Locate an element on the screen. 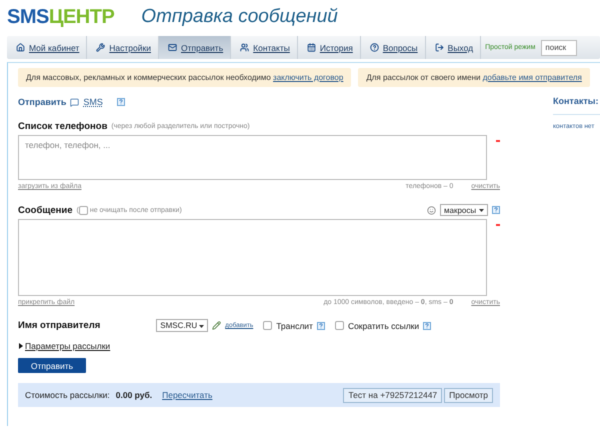 Image resolution: width=600 pixels, height=434 pixels. message-field is located at coordinates (253, 257).